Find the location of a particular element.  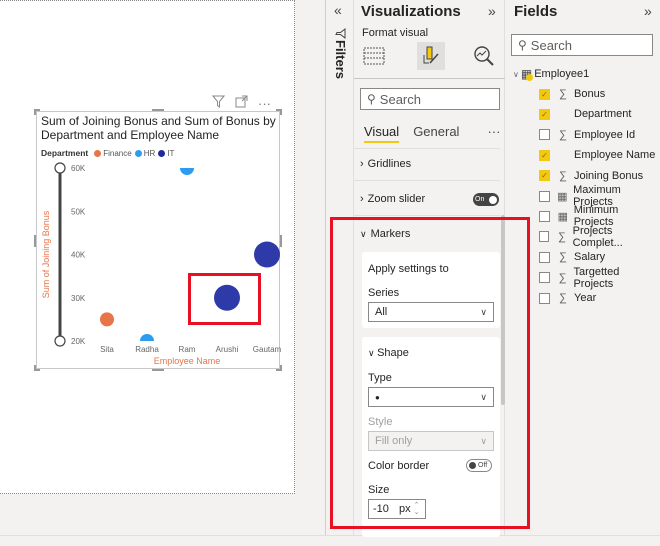

zoom-slider-handle-bottom is located at coordinates (60, 341).